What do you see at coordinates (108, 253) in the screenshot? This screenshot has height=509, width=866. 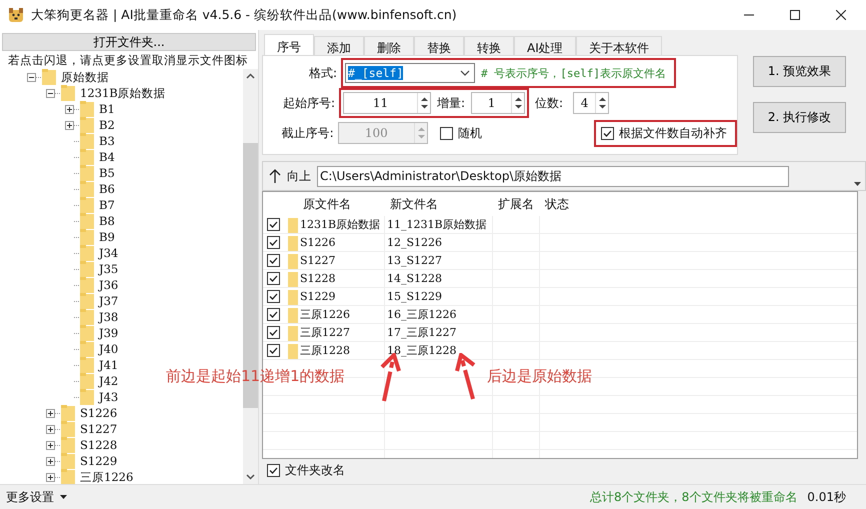 I see `tree-item: J34` at bounding box center [108, 253].